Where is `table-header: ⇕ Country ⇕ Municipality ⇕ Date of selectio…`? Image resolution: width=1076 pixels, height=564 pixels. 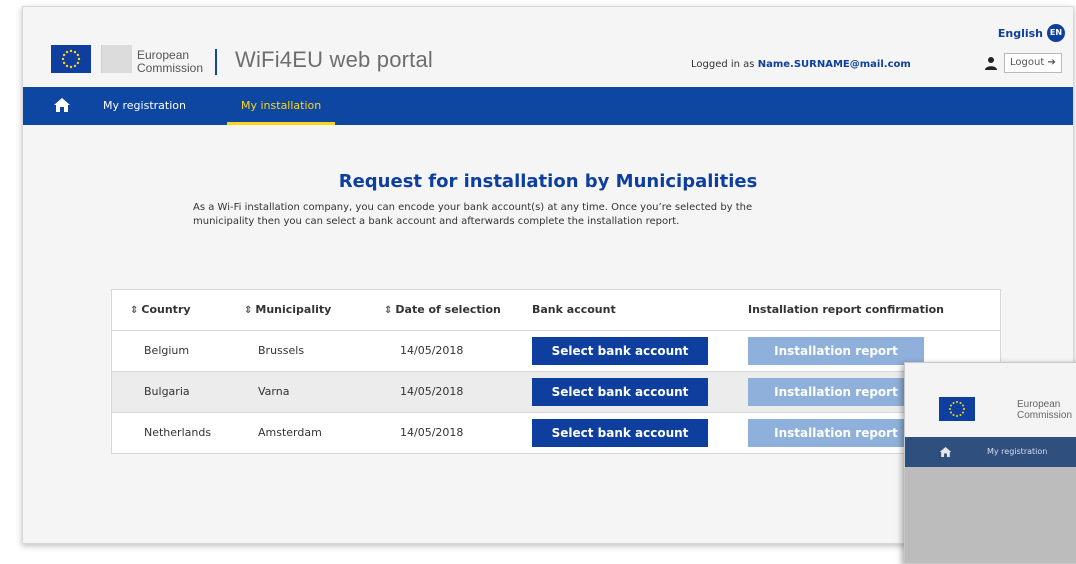 table-header: ⇕ Country ⇕ Municipality ⇕ Date of selectio… is located at coordinates (556, 310).